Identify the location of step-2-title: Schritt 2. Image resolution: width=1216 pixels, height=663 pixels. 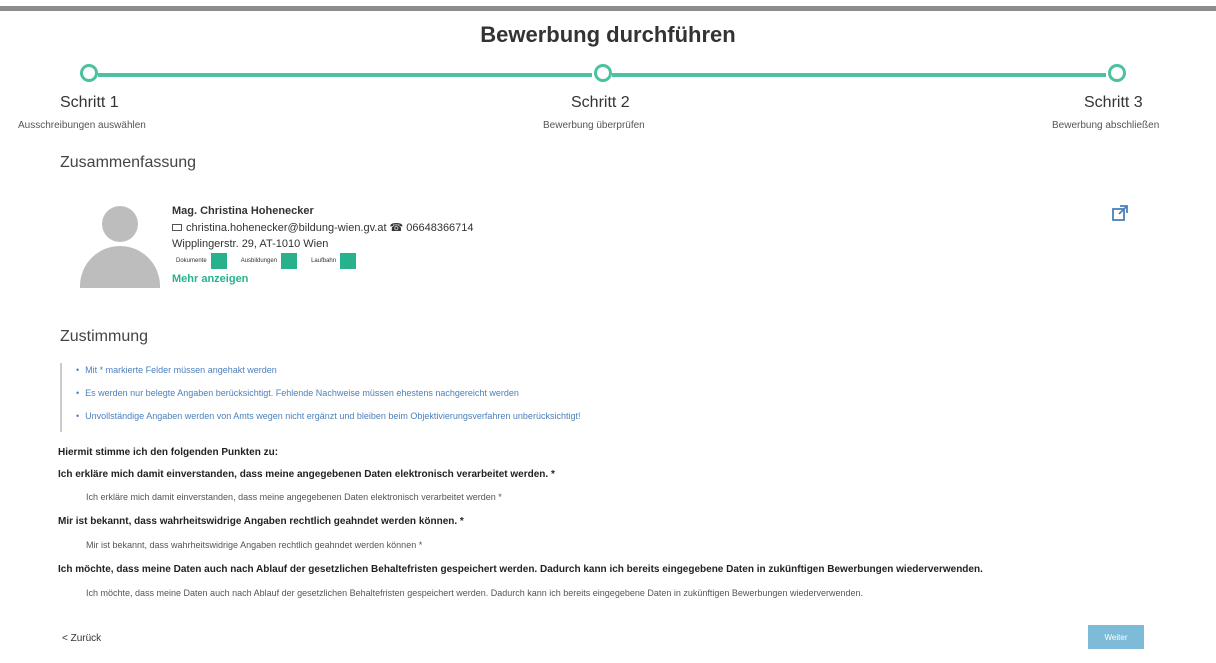
(600, 102).